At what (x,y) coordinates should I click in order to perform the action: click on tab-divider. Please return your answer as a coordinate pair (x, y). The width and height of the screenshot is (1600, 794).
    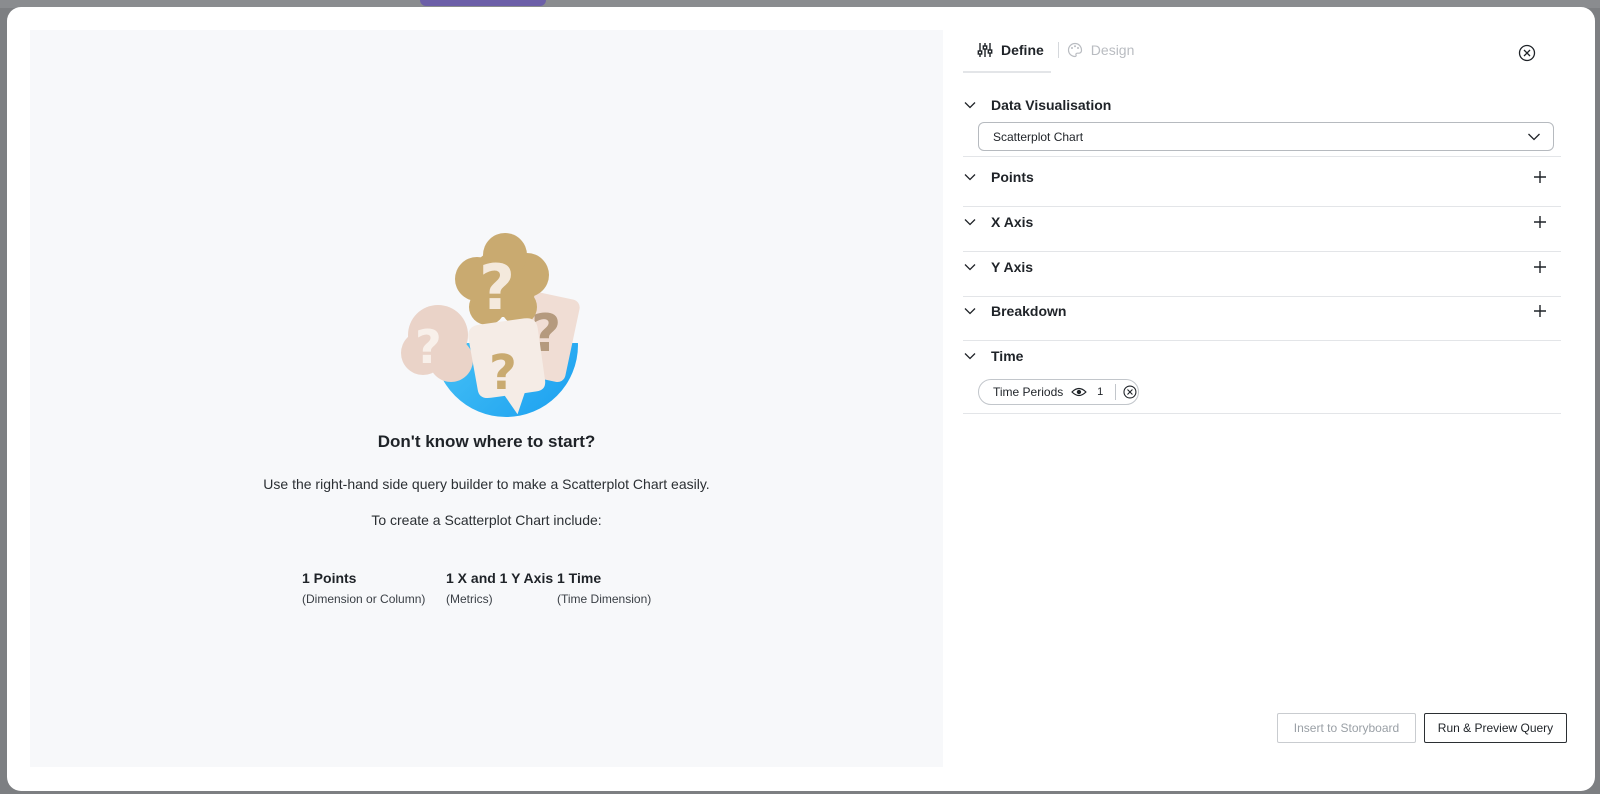
    Looking at the image, I should click on (1058, 50).